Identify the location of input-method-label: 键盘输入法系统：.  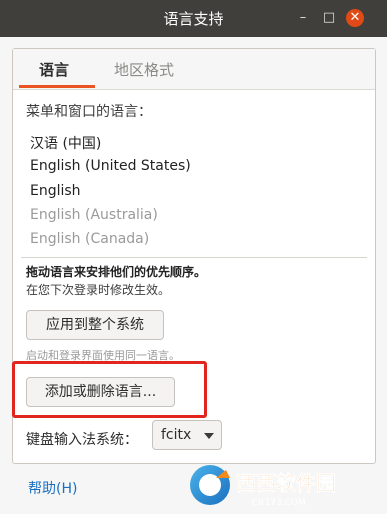
(82, 440).